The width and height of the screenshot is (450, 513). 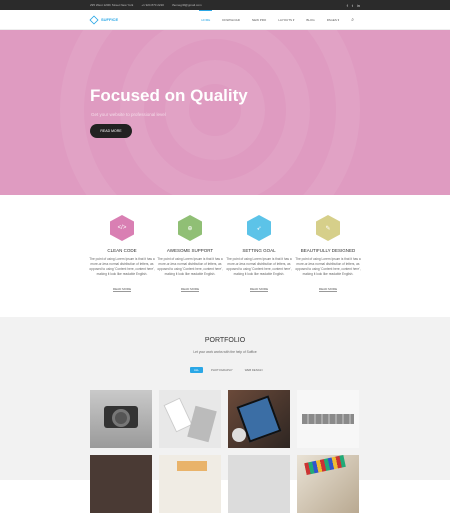 I want to click on linkedin-icon: in, so click(x=358, y=5).